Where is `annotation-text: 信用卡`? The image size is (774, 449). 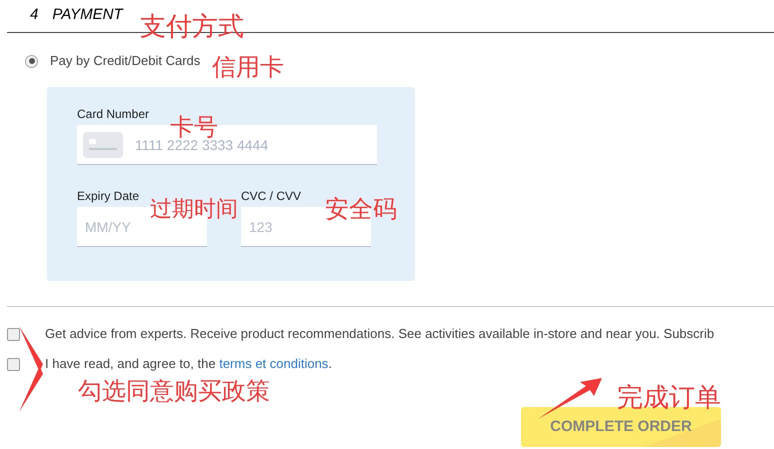
annotation-text: 信用卡 is located at coordinates (248, 68).